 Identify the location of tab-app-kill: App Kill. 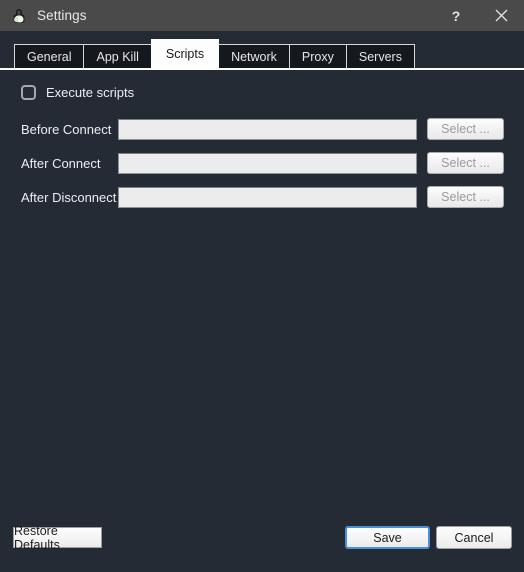
(117, 56).